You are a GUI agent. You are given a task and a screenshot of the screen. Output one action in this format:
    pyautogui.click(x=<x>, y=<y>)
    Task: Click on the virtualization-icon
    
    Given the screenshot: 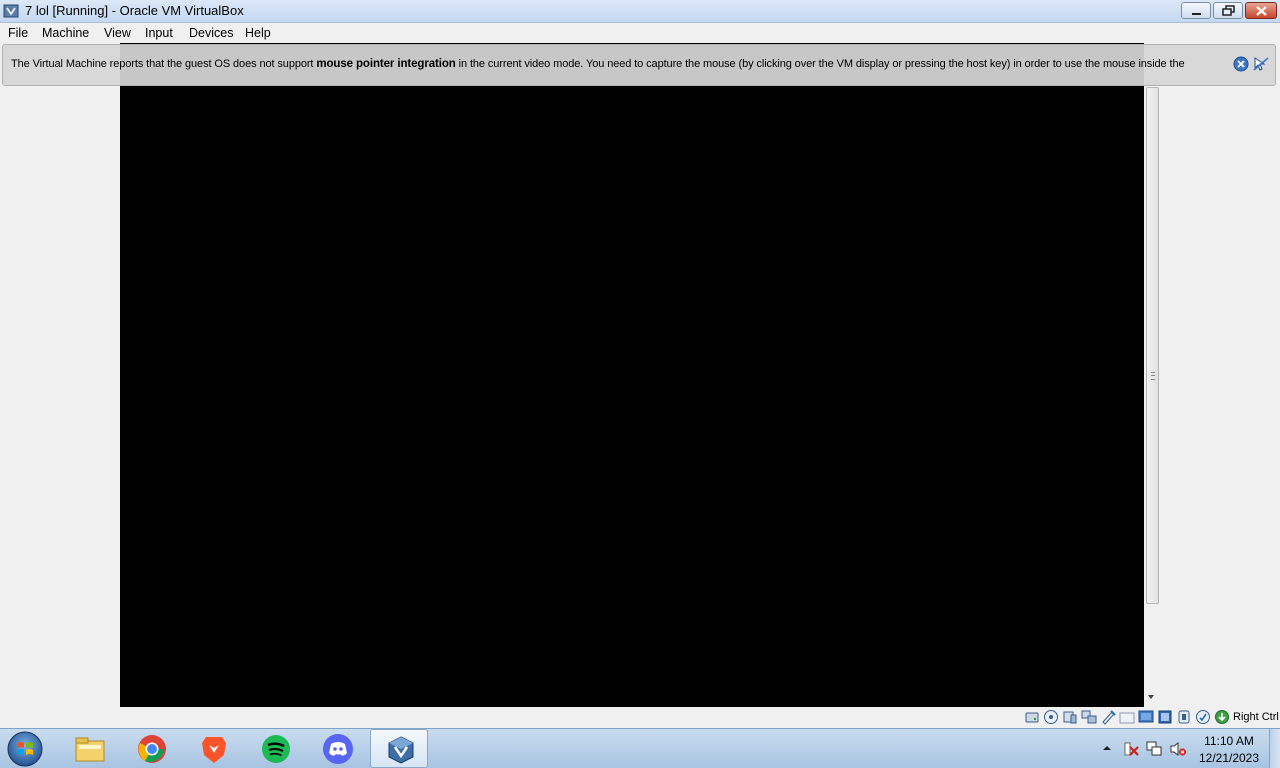 What is the action you would take?
    pyautogui.click(x=1184, y=717)
    